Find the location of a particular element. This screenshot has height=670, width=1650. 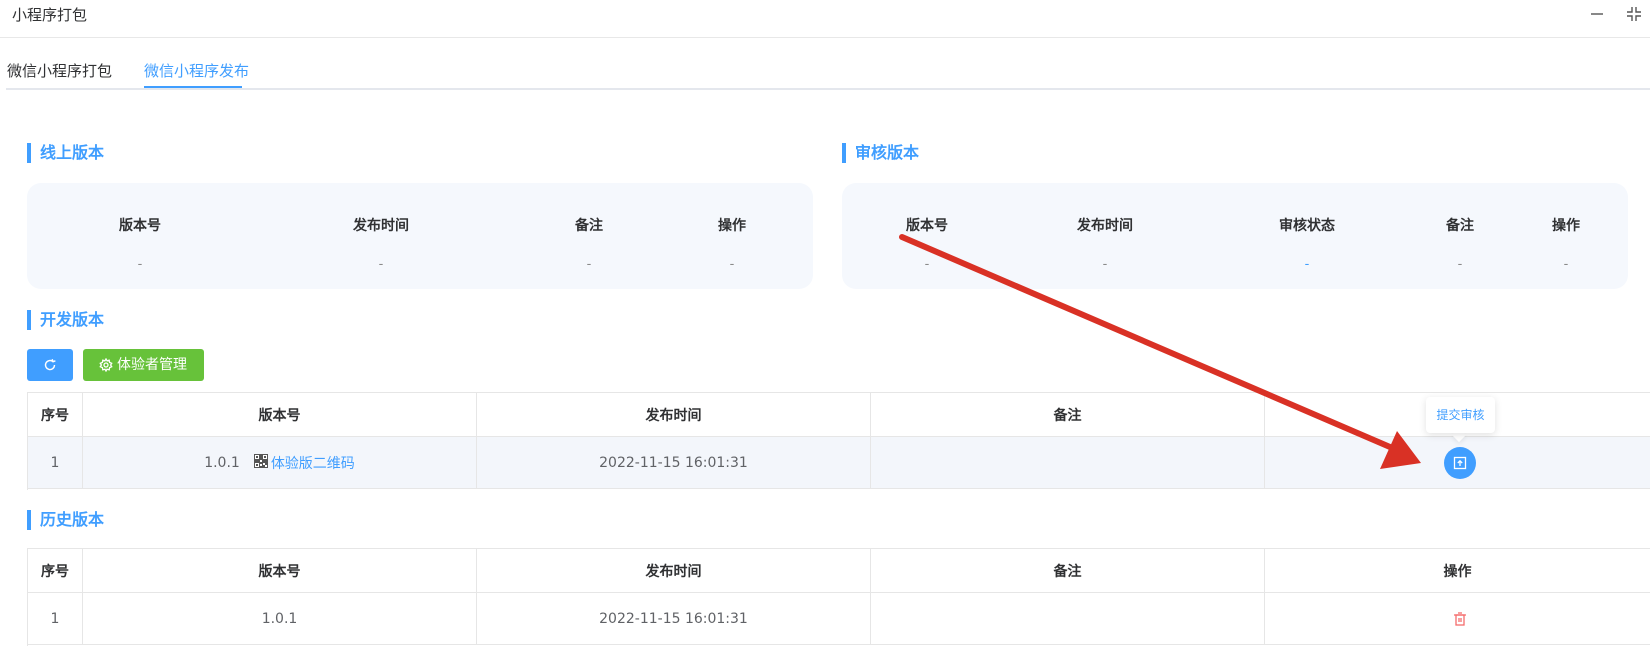

window-titlebar: 小程序打包 is located at coordinates (825, 19).